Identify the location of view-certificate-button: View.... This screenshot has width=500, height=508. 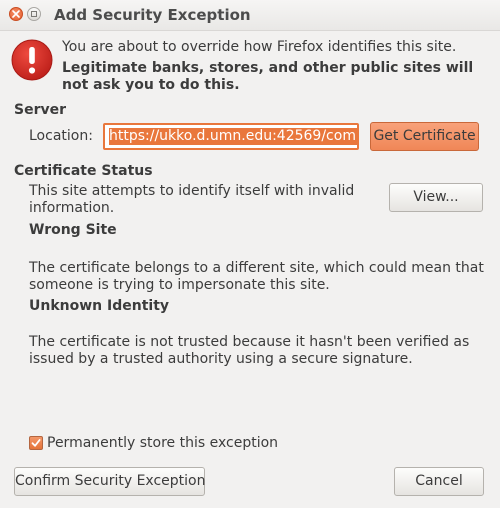
(436, 197).